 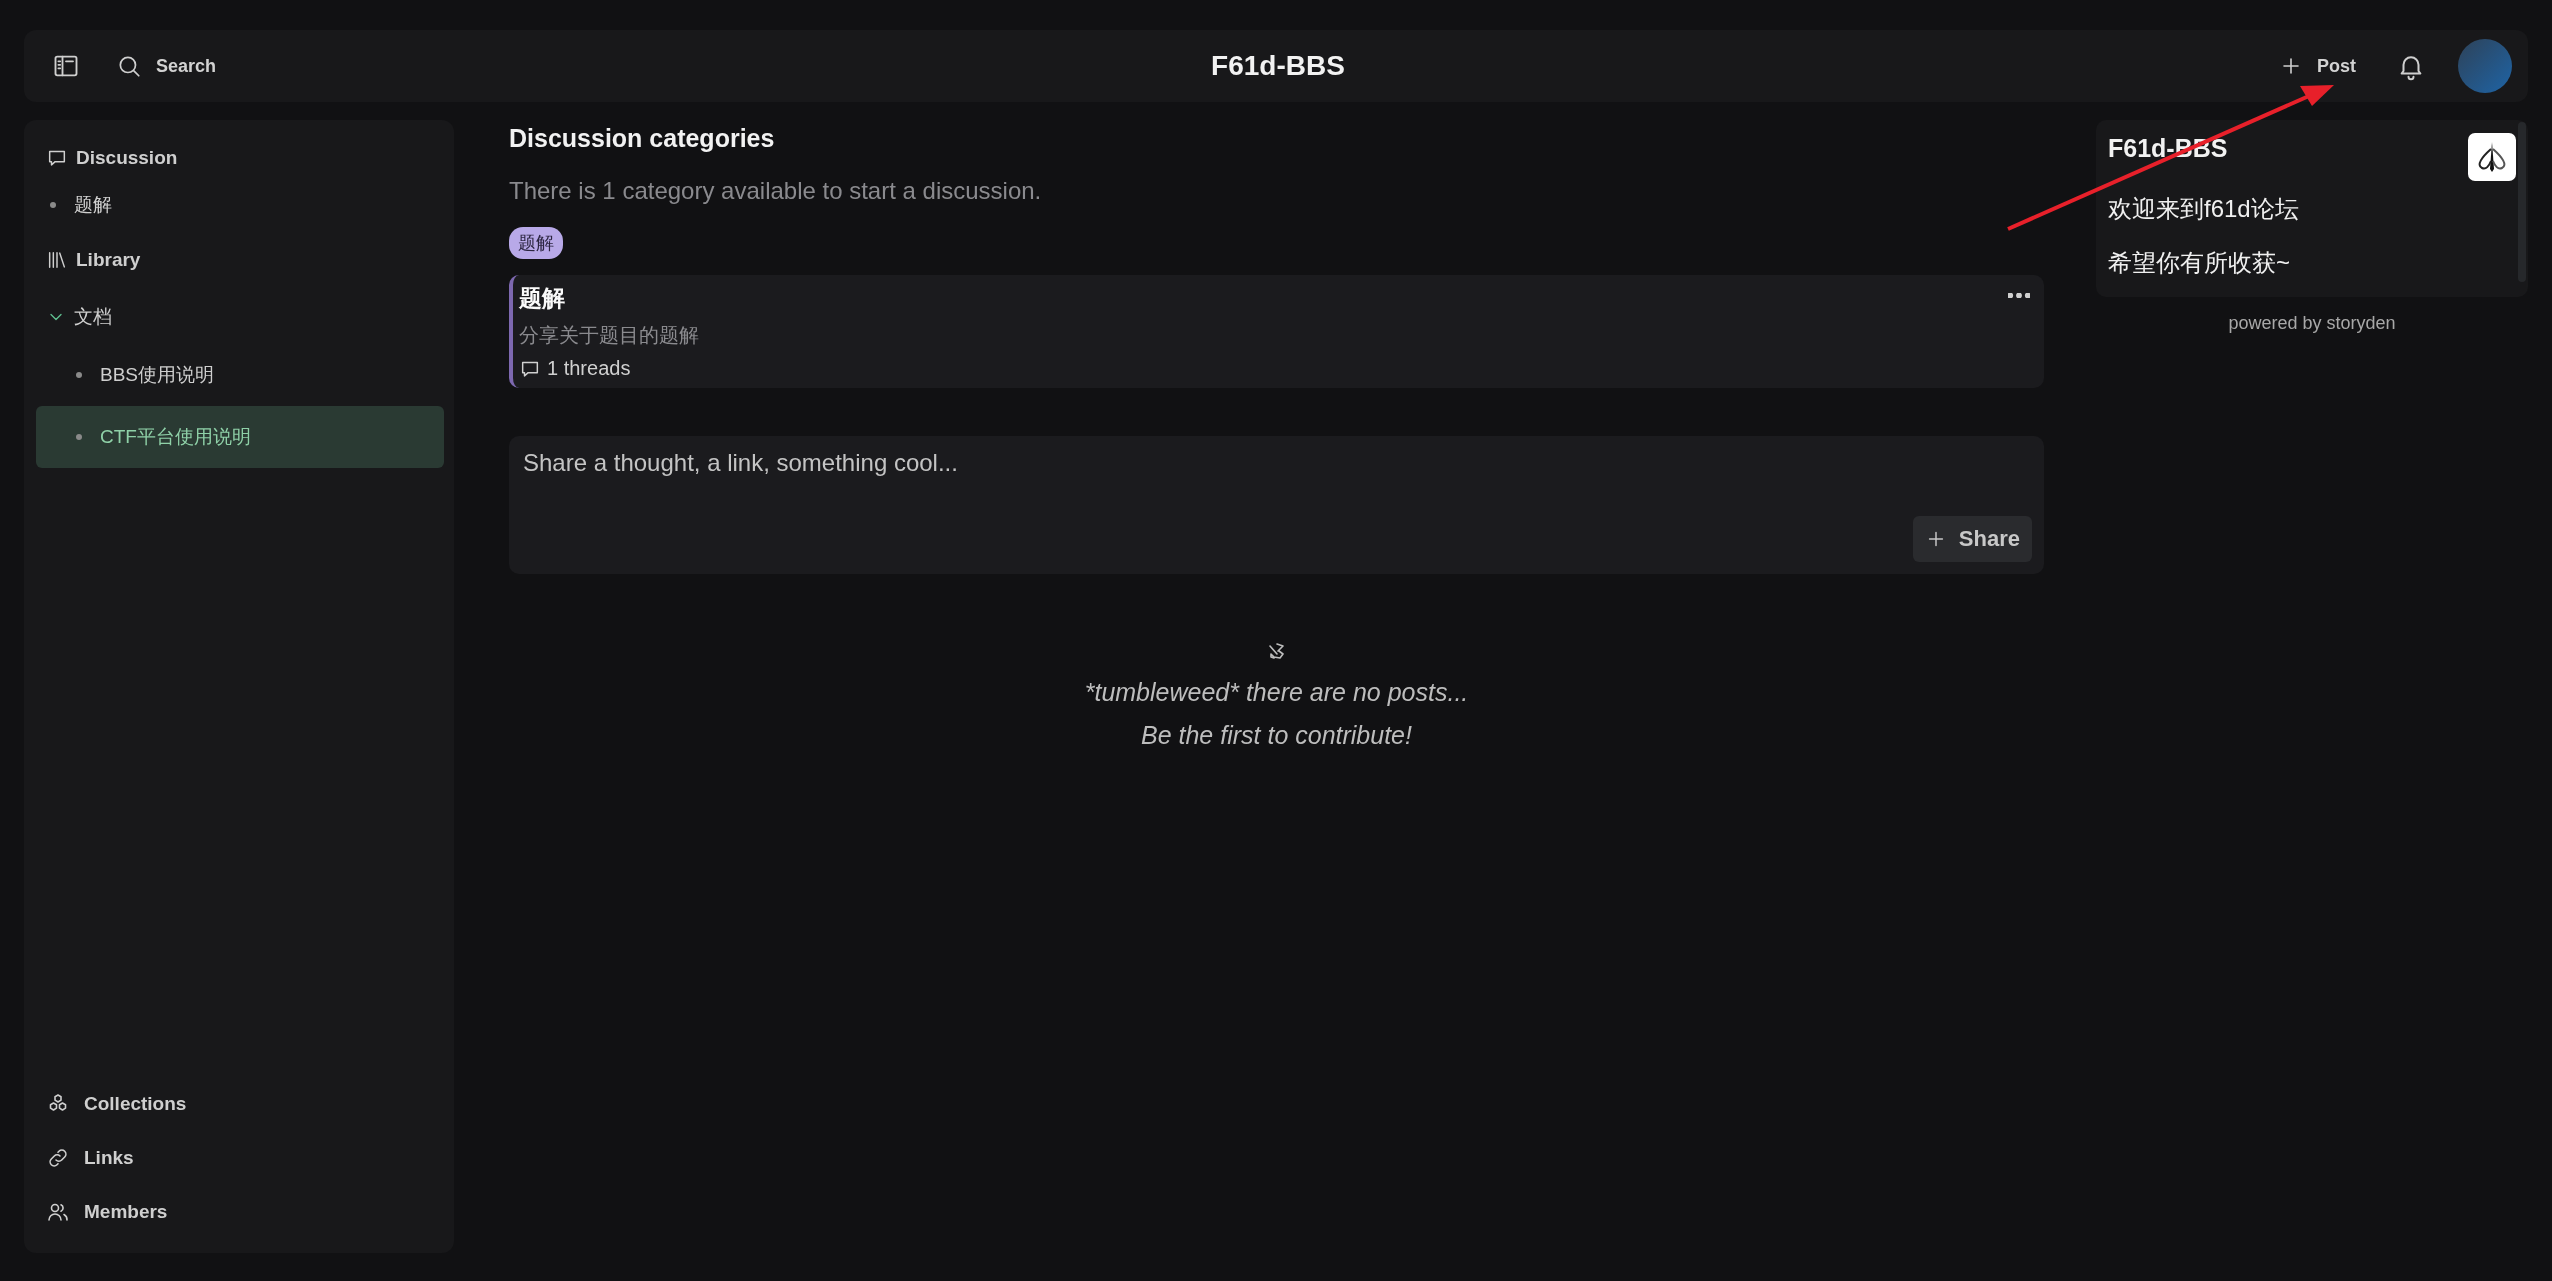 What do you see at coordinates (609, 335) in the screenshot?
I see `category-description: 分享关于题目的题解` at bounding box center [609, 335].